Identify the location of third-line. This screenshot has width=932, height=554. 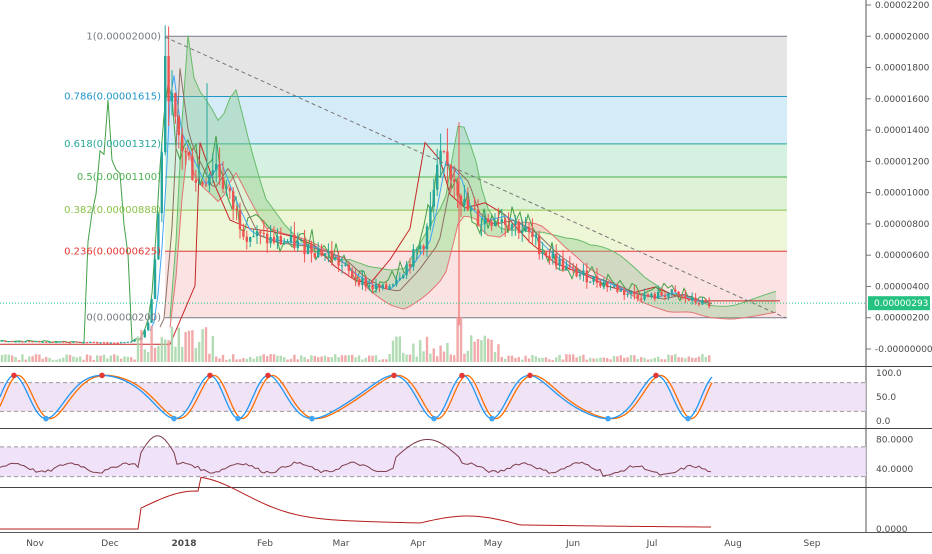
(356, 503).